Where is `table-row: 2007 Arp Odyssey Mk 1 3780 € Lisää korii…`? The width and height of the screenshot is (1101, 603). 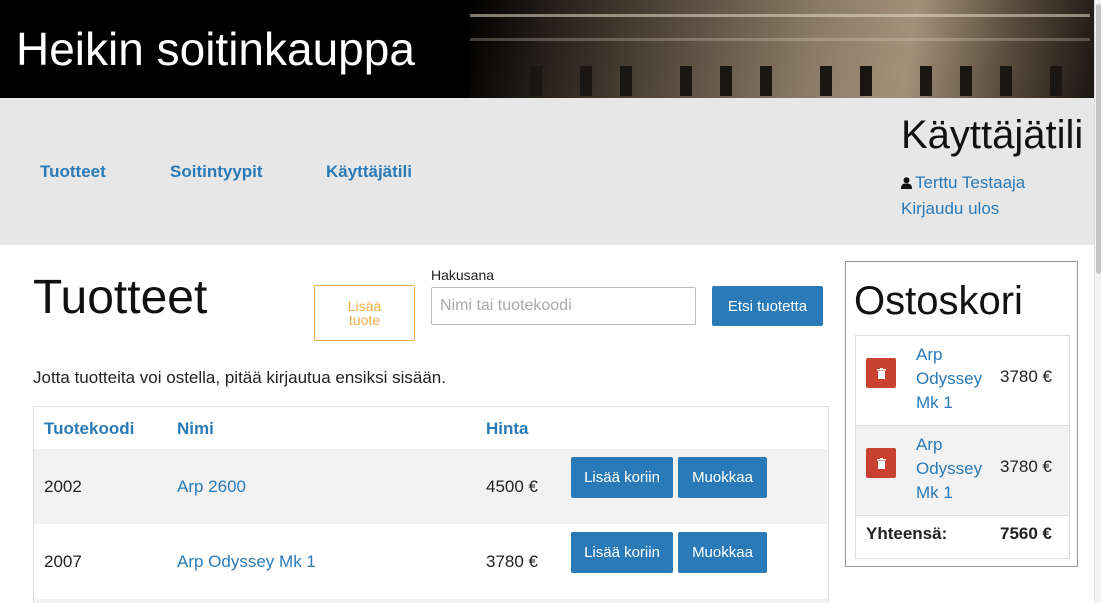
table-row: 2007 Arp Odyssey Mk 1 3780 € Lisää korii… is located at coordinates (431, 561).